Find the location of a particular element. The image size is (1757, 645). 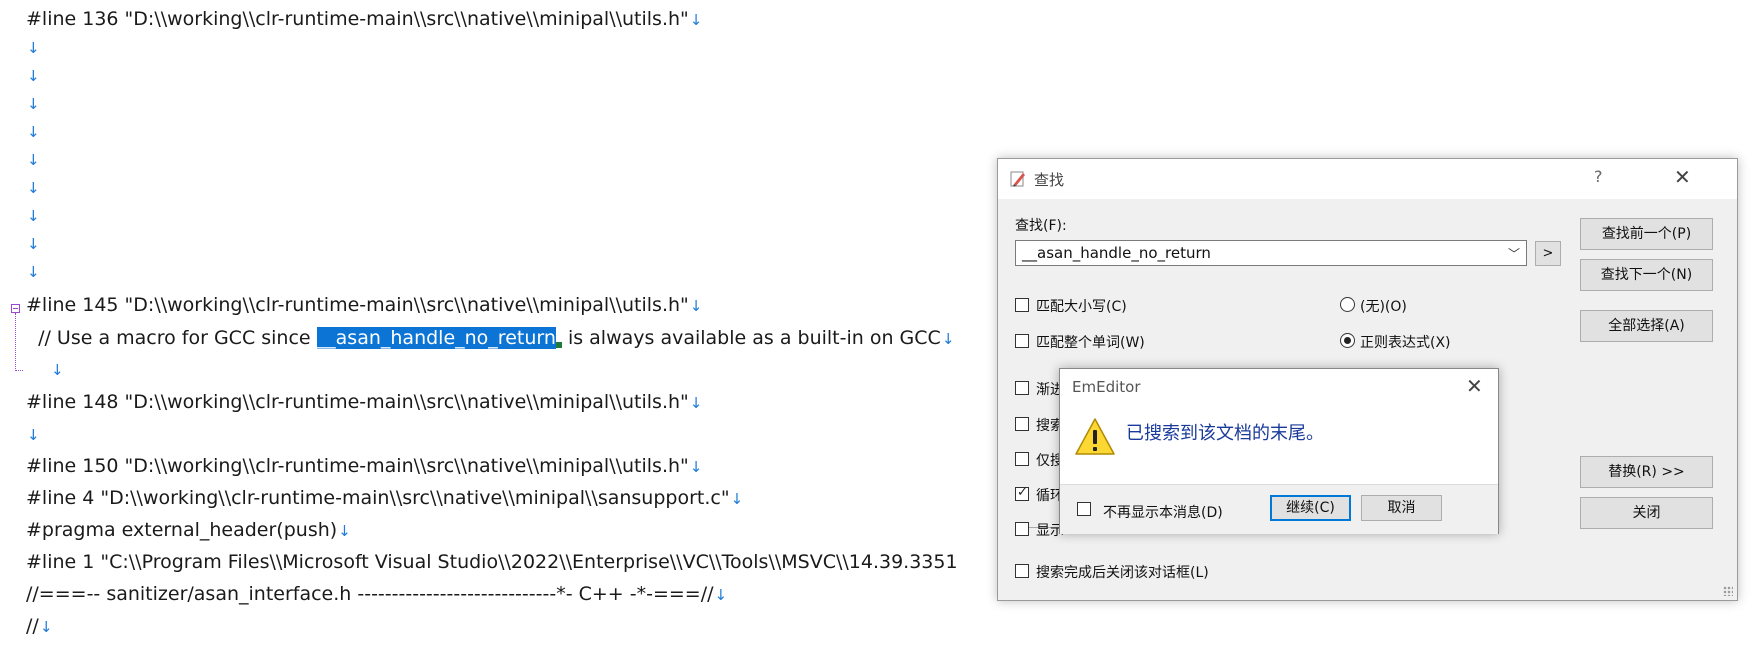

regex-none-label: (无)(O) is located at coordinates (1383, 307).